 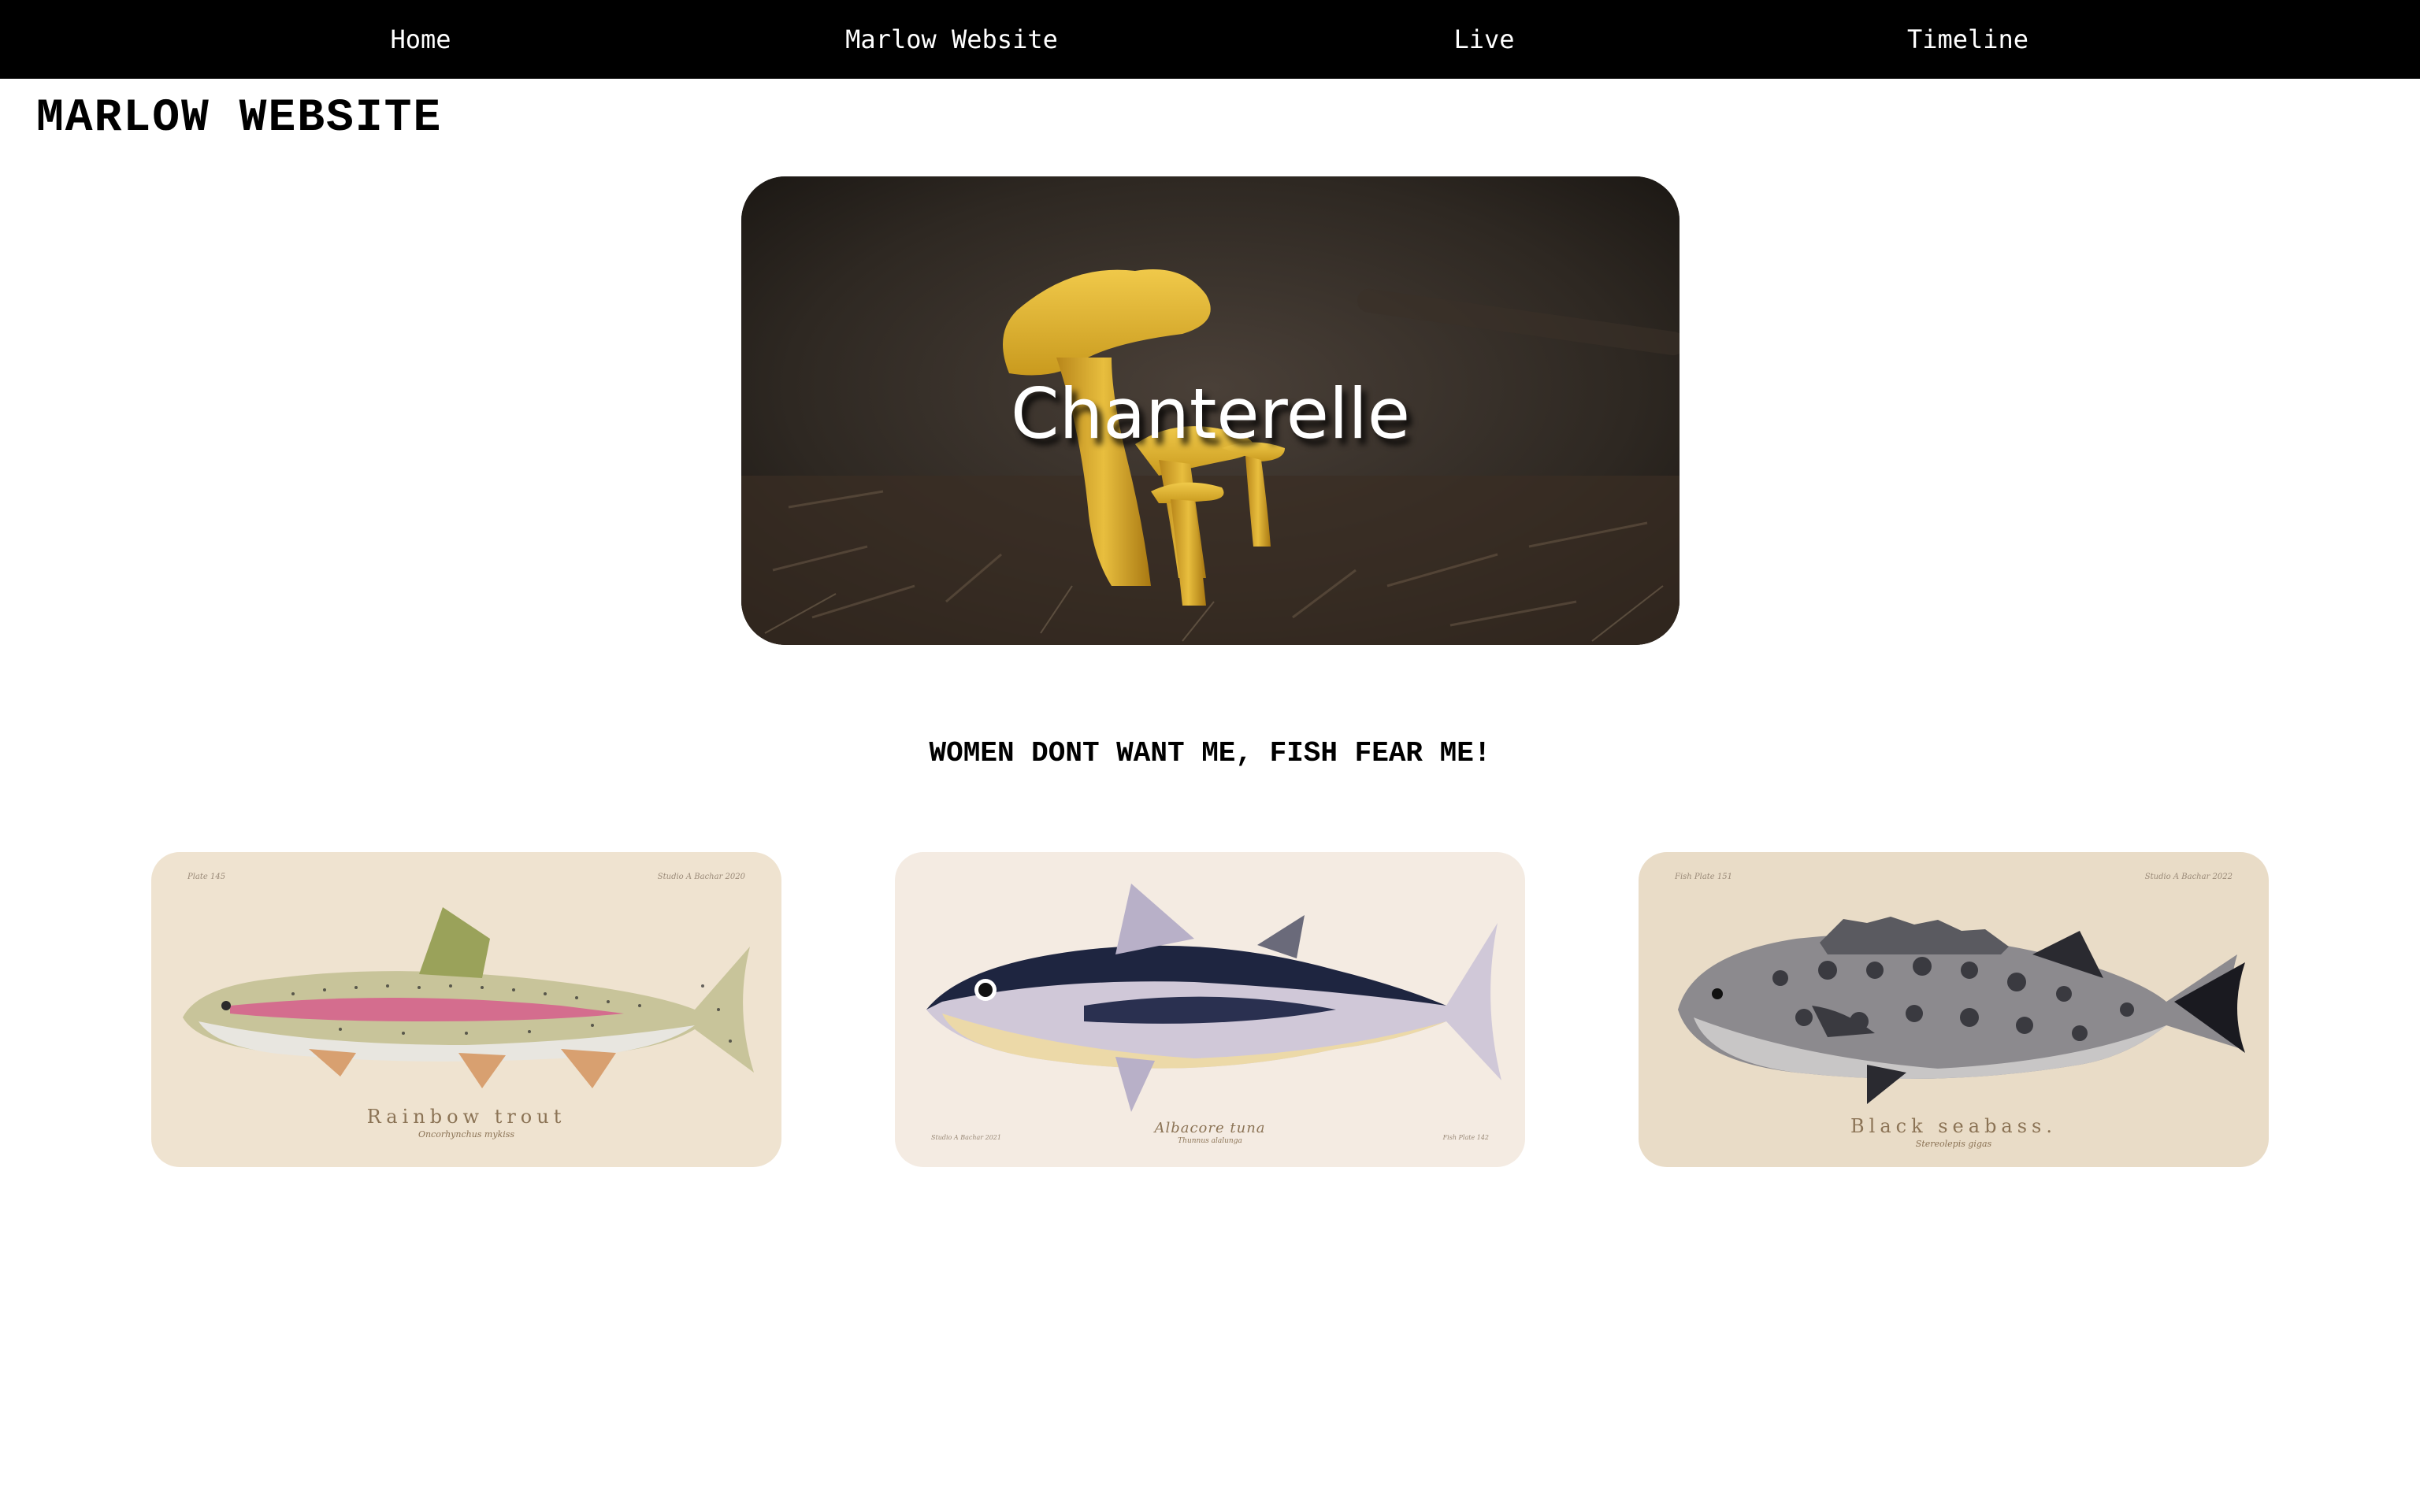 I want to click on fish-latin-name: Oncorhynchus mykiss, so click(x=467, y=1134).